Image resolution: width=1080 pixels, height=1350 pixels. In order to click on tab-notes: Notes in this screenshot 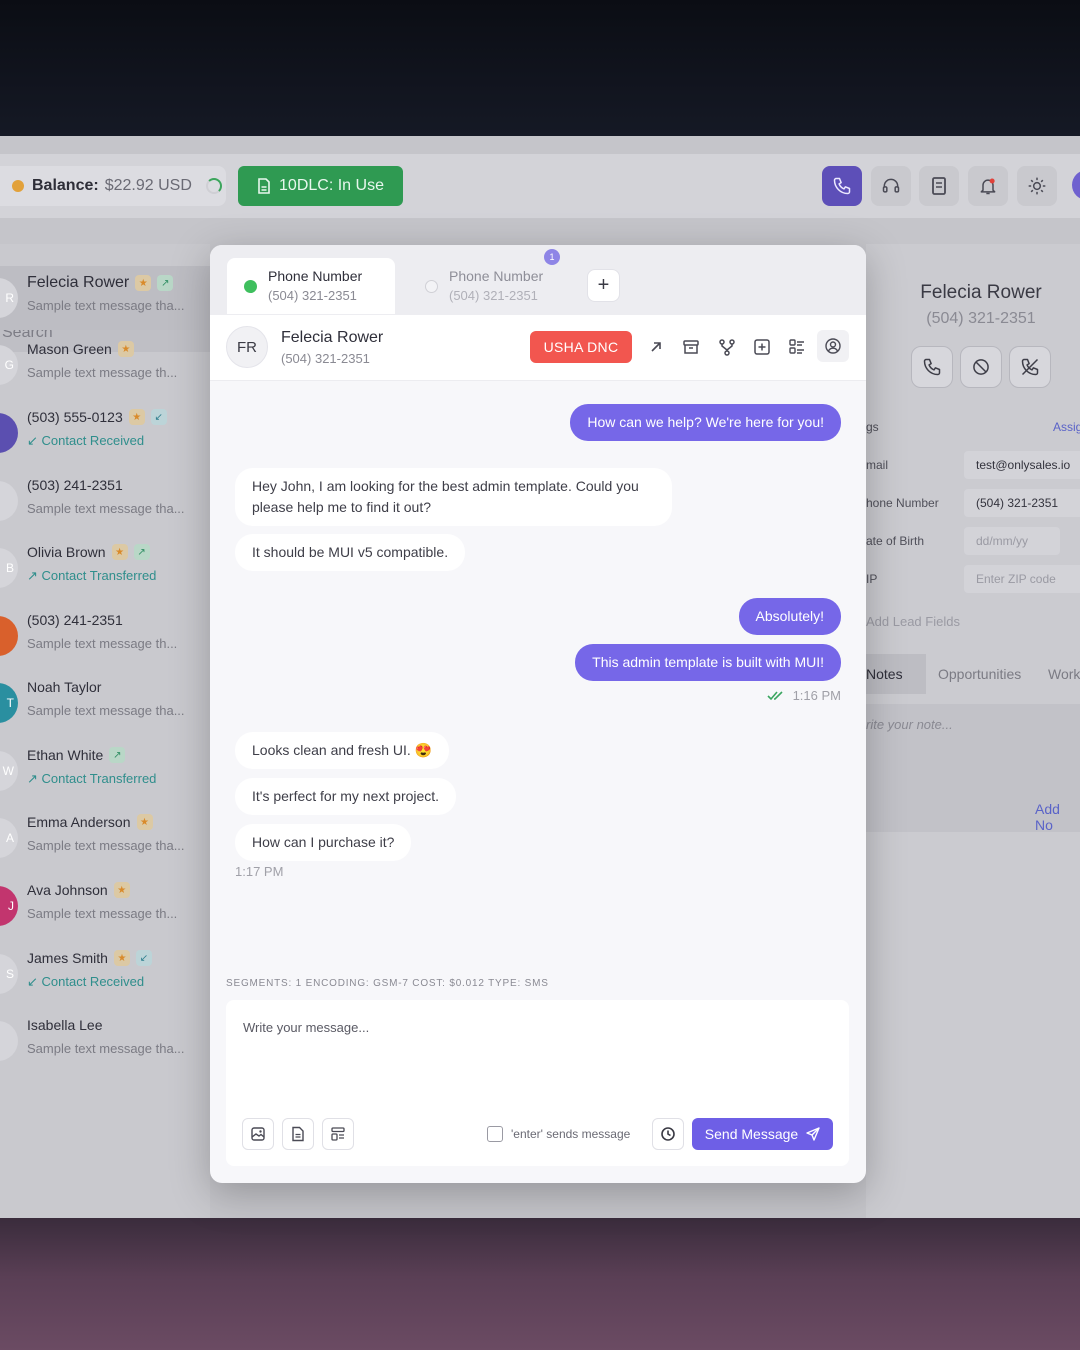, I will do `click(896, 674)`.